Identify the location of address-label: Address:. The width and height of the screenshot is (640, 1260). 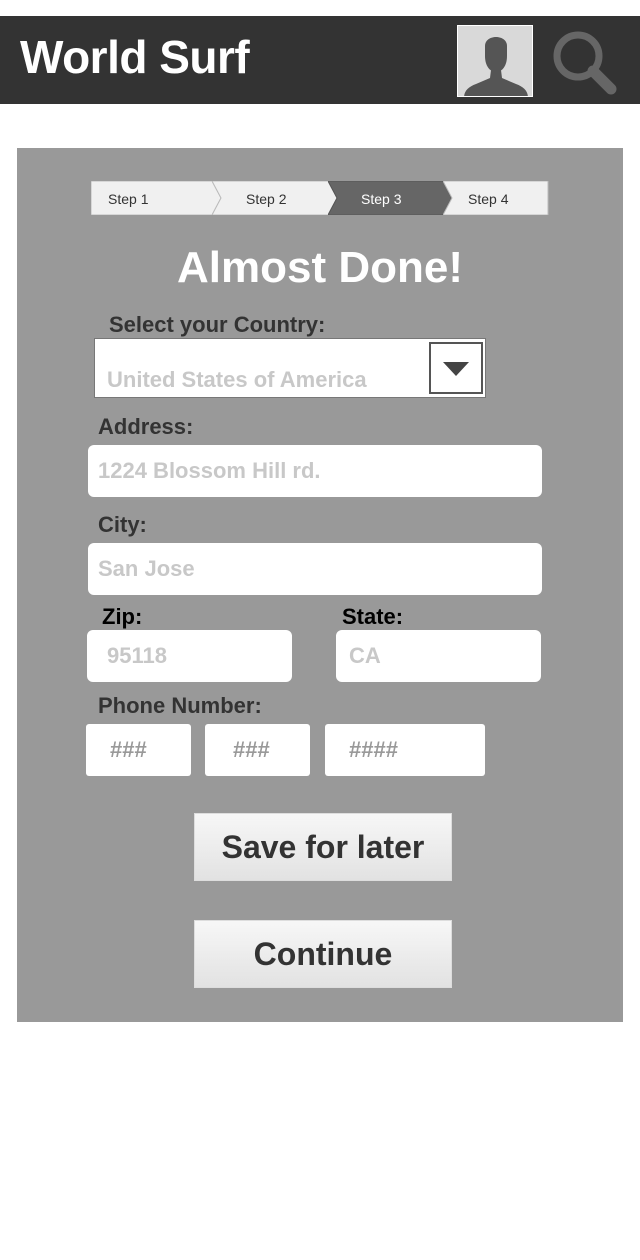
(146, 426).